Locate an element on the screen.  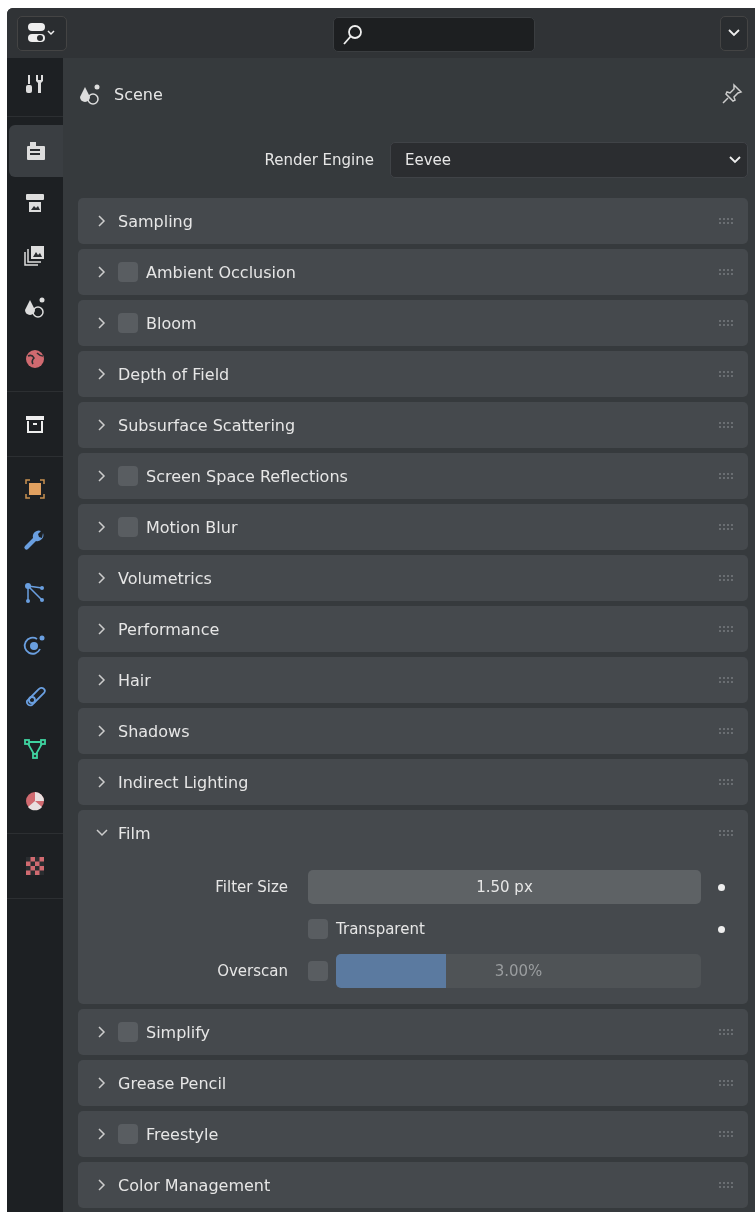
panel-title: Shadows is located at coordinates (418, 731).